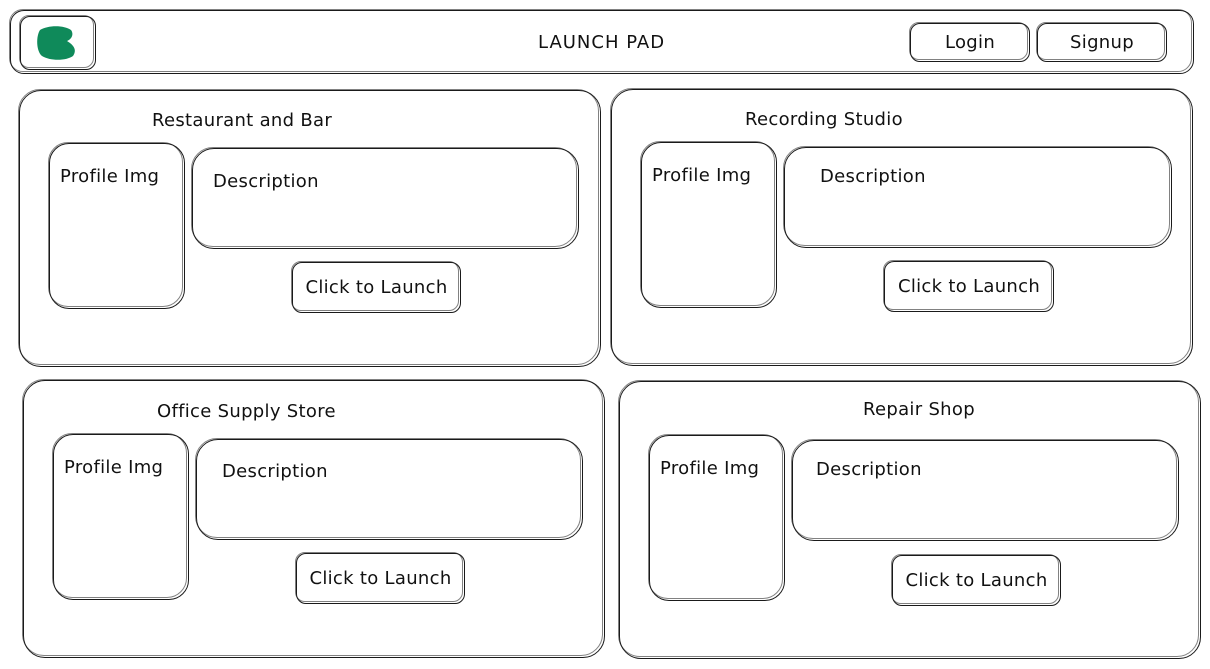  I want to click on card-title: Repair Shop, so click(919, 409).